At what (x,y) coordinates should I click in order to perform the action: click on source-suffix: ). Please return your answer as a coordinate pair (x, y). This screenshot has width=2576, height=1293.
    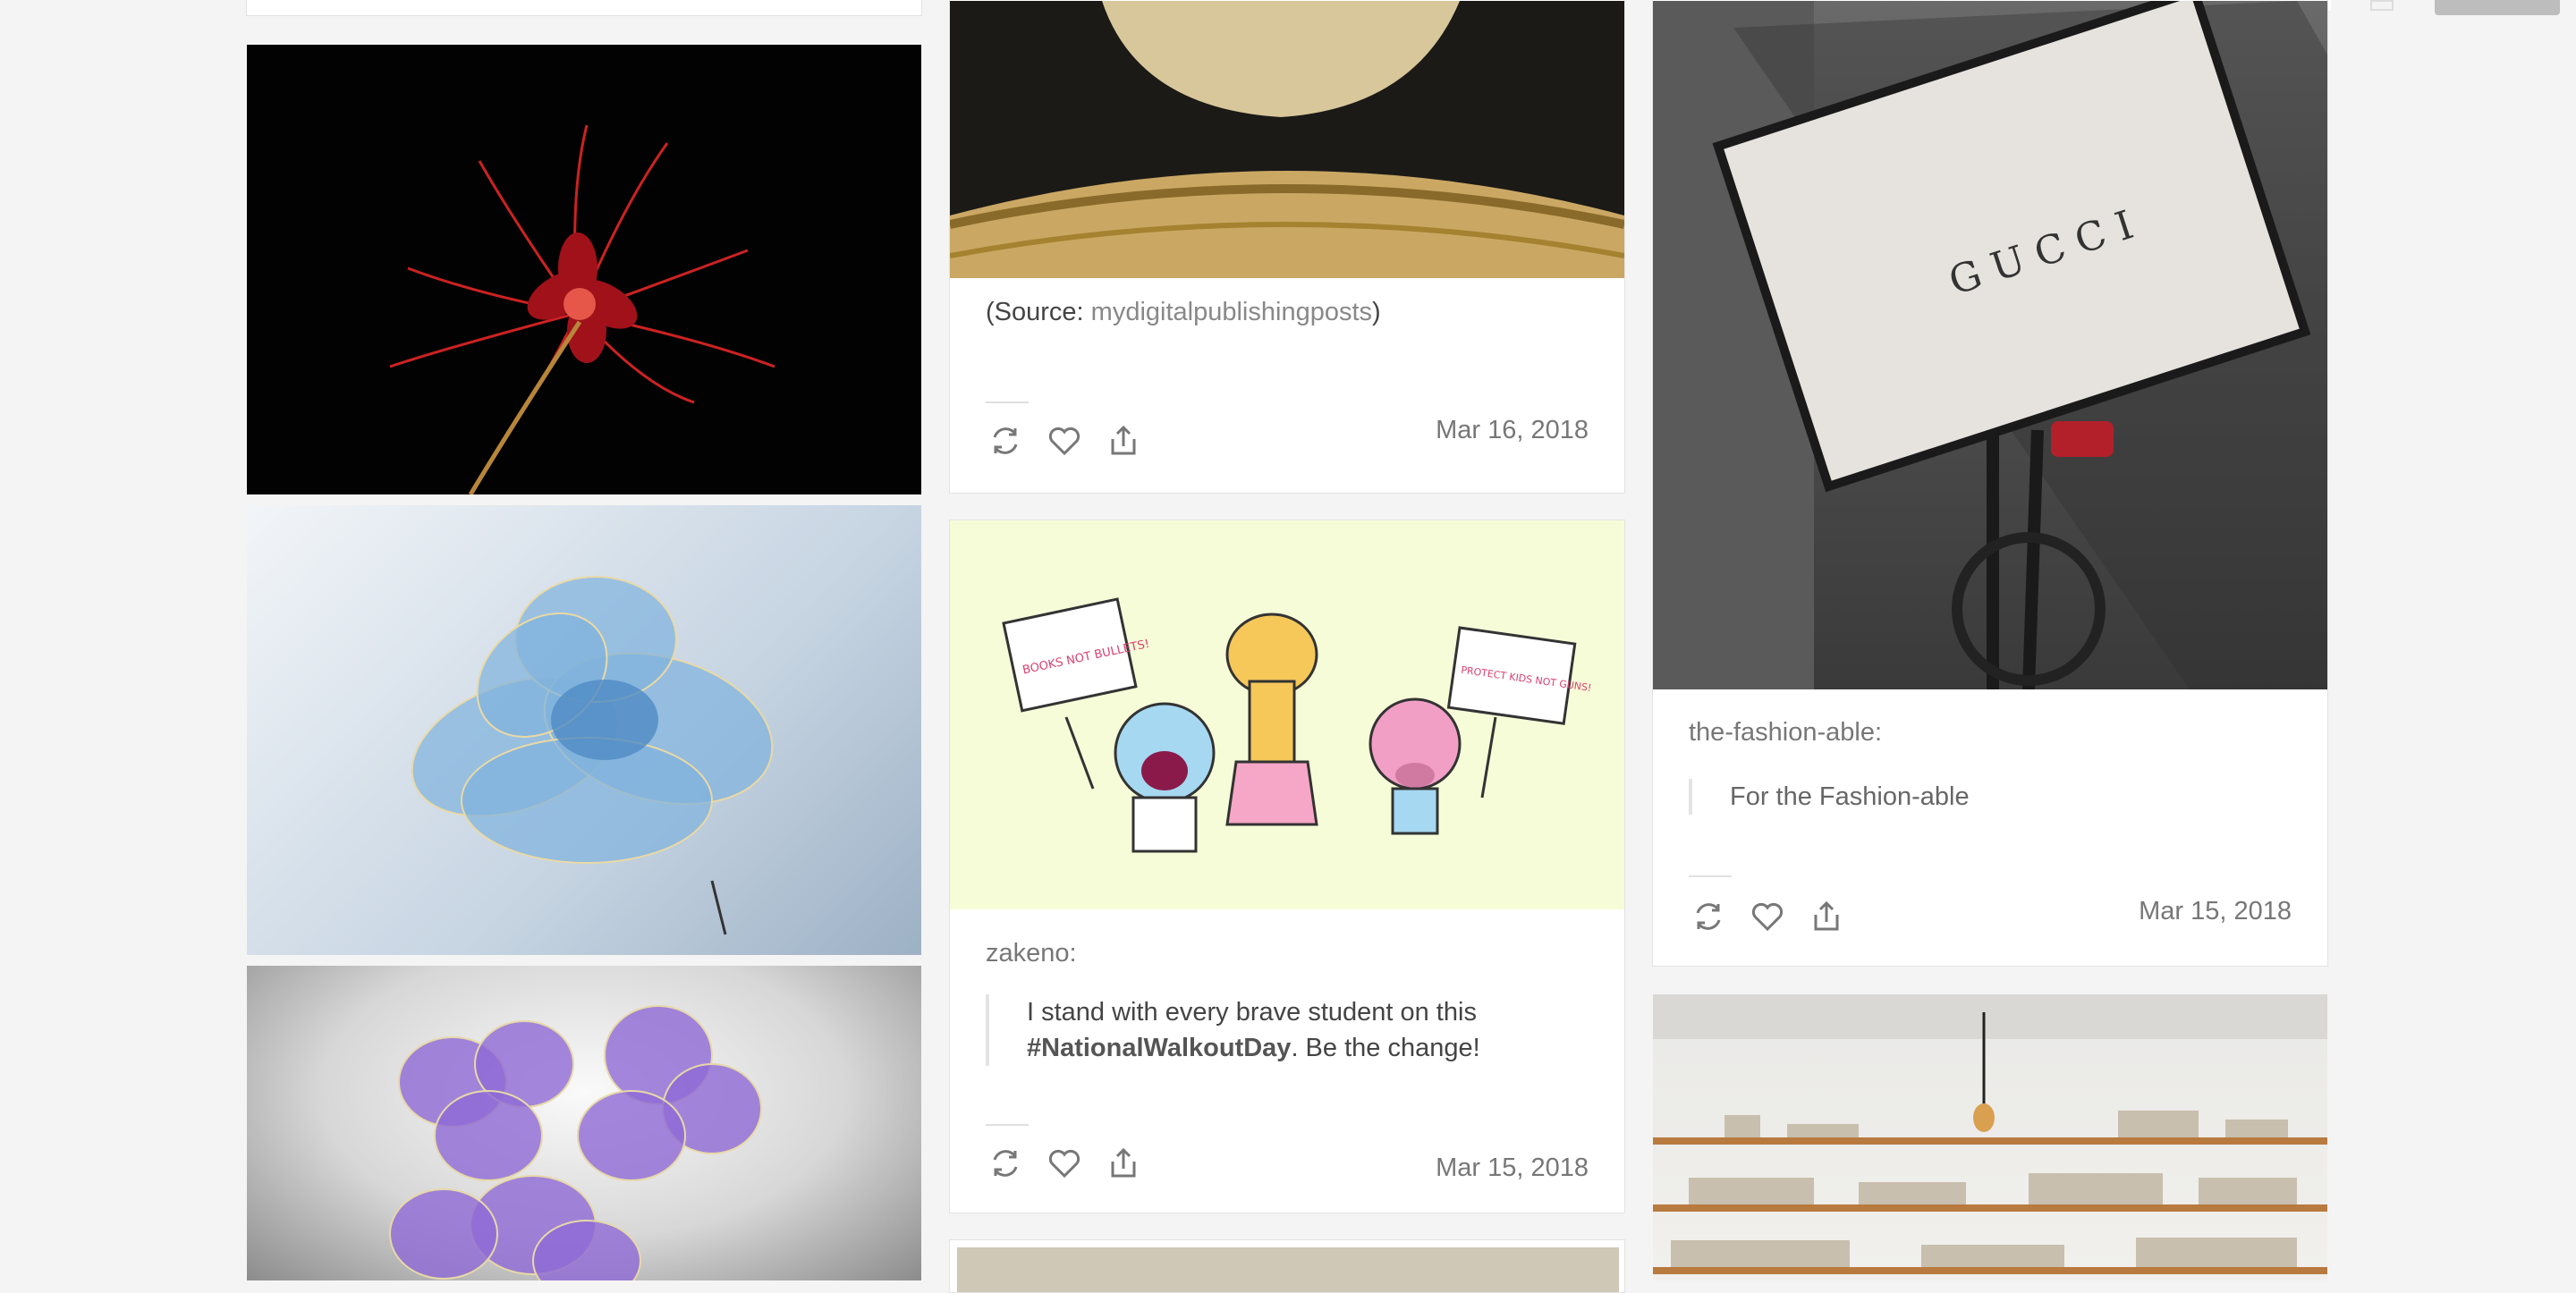
    Looking at the image, I should click on (1376, 312).